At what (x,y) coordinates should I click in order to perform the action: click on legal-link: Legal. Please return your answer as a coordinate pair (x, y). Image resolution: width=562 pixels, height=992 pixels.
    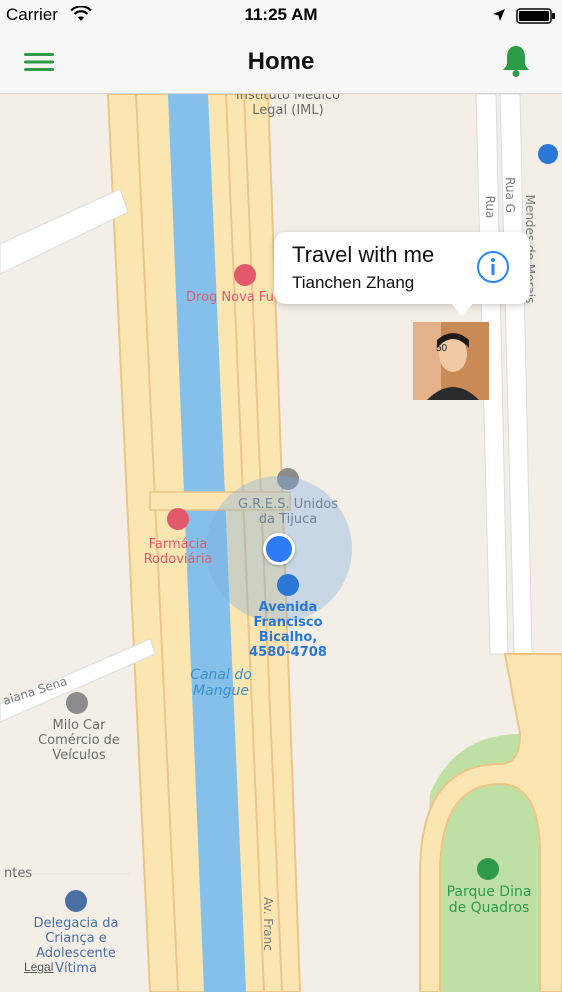
    Looking at the image, I should click on (38, 967).